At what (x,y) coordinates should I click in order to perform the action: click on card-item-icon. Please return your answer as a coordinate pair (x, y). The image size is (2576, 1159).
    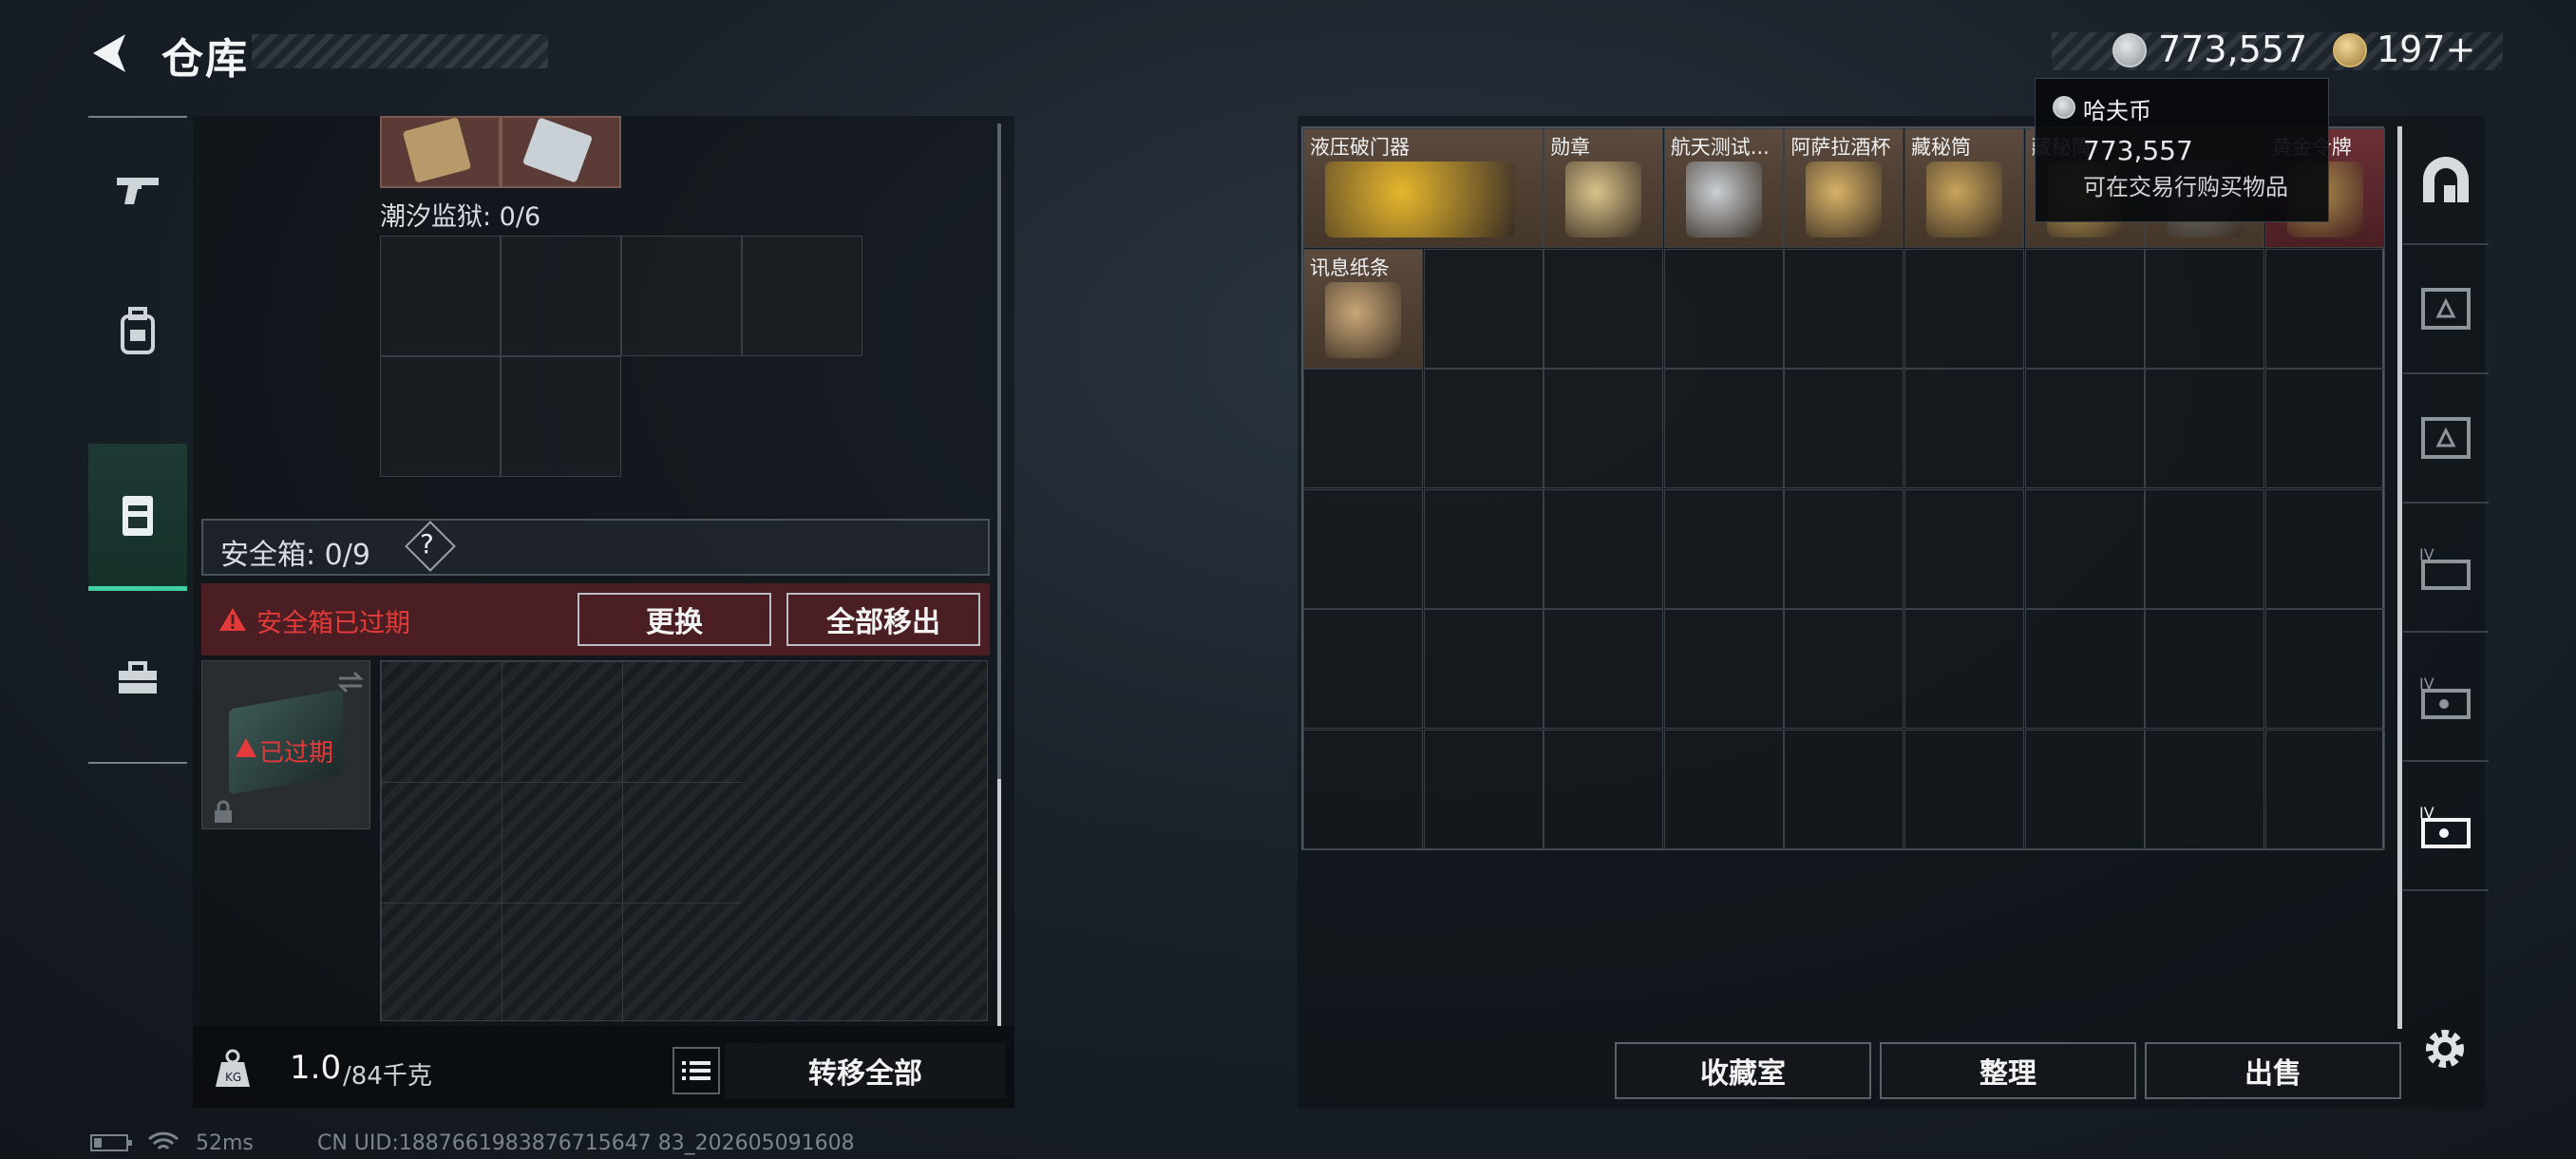
    Looking at the image, I should click on (437, 150).